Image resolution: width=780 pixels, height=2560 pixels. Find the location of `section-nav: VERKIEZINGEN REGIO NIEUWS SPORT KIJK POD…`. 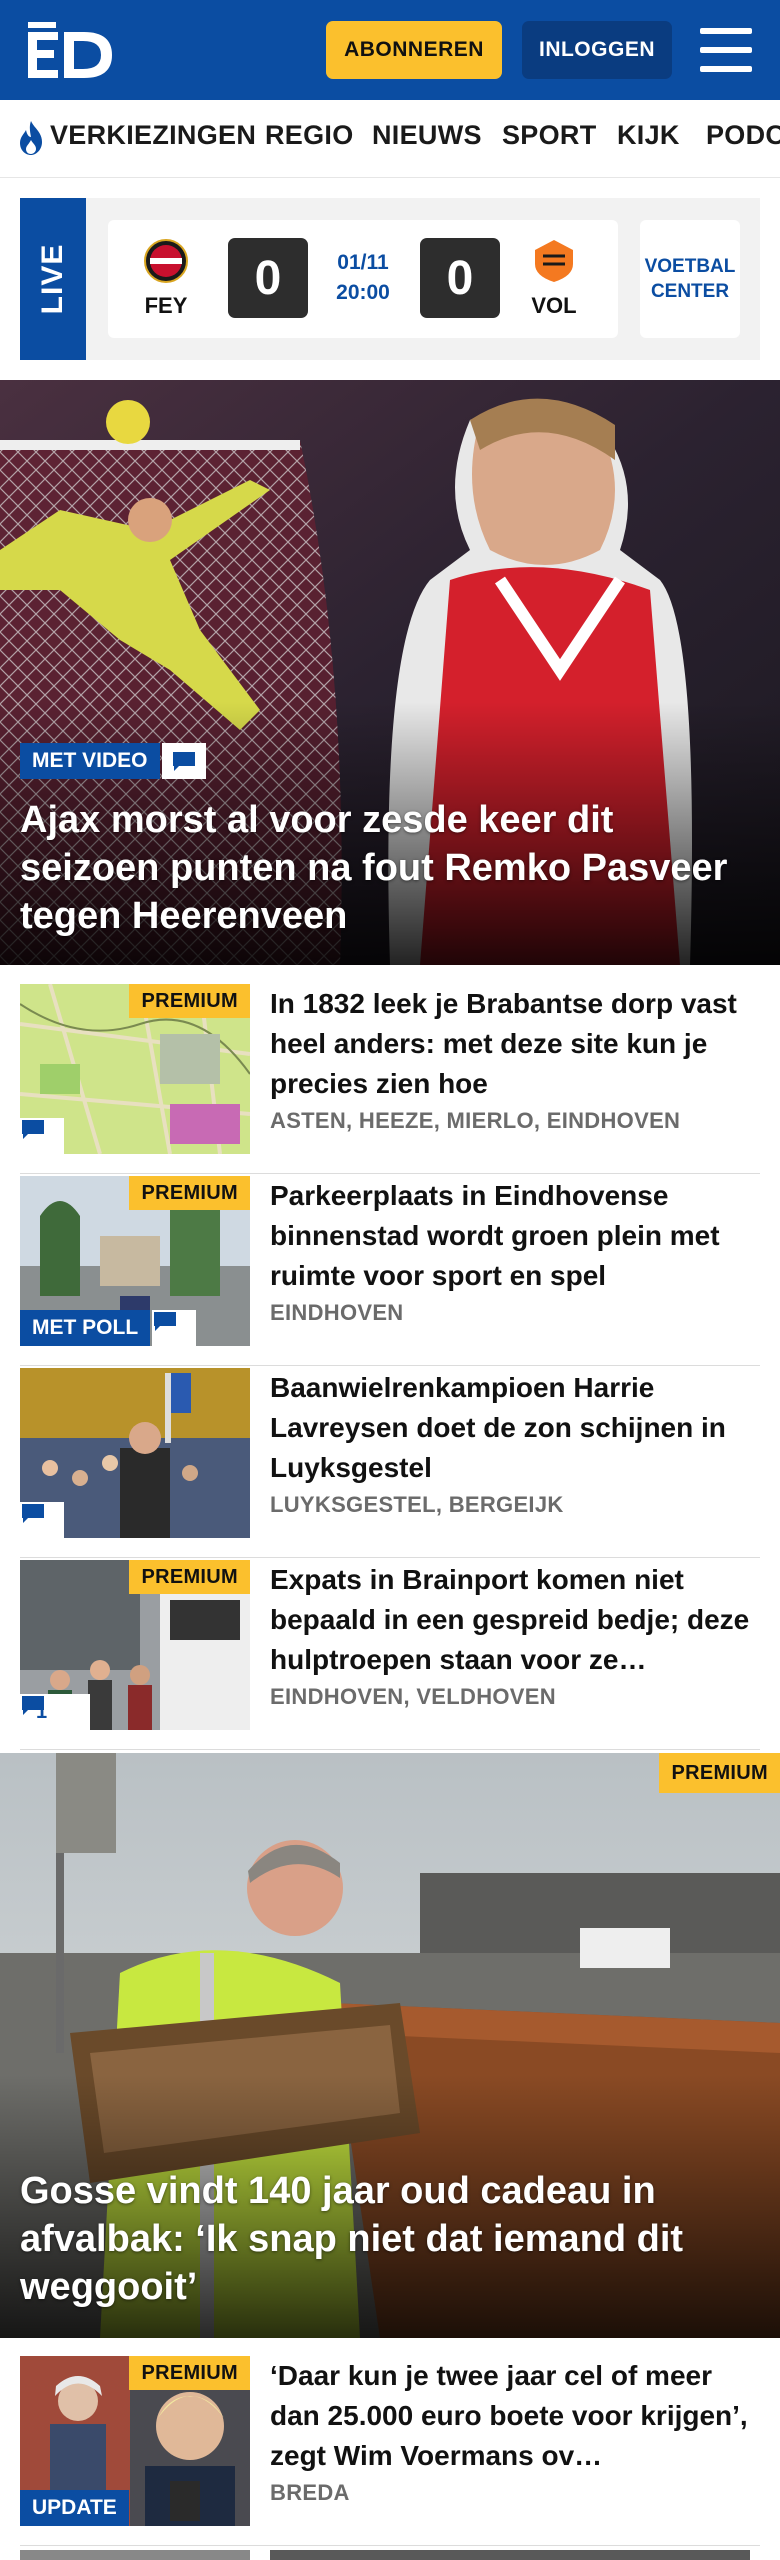

section-nav: VERKIEZINGEN REGIO NIEUWS SPORT KIJK POD… is located at coordinates (390, 139).